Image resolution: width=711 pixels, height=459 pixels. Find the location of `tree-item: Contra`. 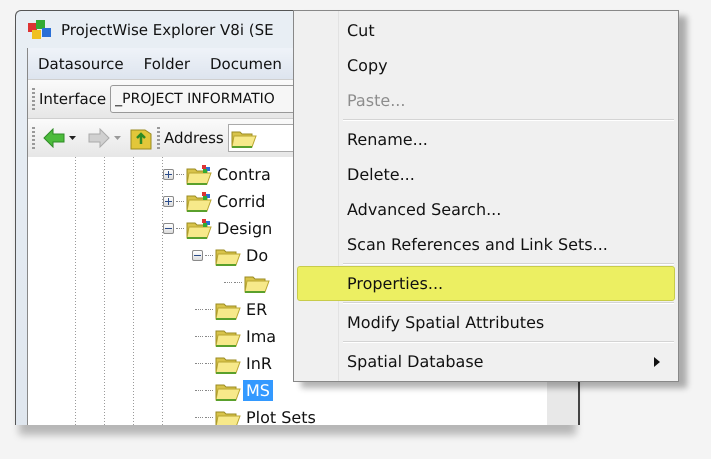

tree-item: Contra is located at coordinates (244, 174).